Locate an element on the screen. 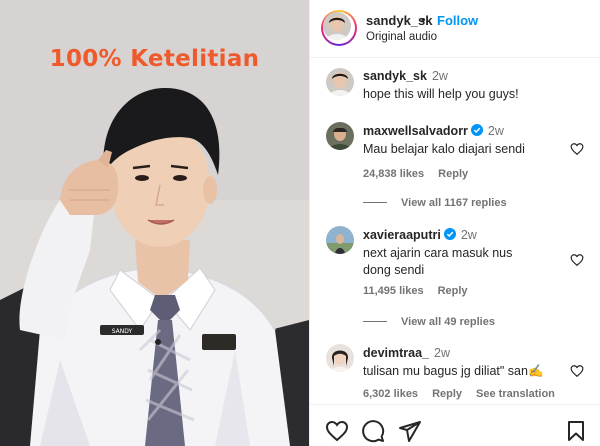 The height and width of the screenshot is (446, 600). caption-time: 2w is located at coordinates (439, 76).